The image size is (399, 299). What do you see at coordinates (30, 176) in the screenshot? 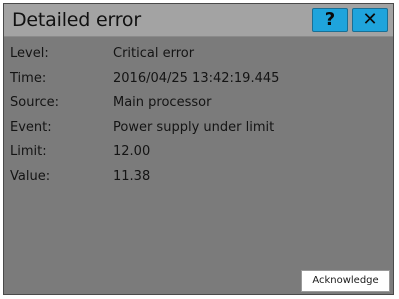
I see `value-label: Value:` at bounding box center [30, 176].